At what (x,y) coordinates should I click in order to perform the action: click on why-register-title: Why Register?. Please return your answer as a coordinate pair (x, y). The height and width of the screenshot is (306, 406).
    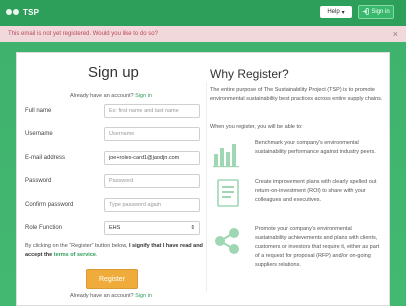
    Looking at the image, I should click on (249, 74).